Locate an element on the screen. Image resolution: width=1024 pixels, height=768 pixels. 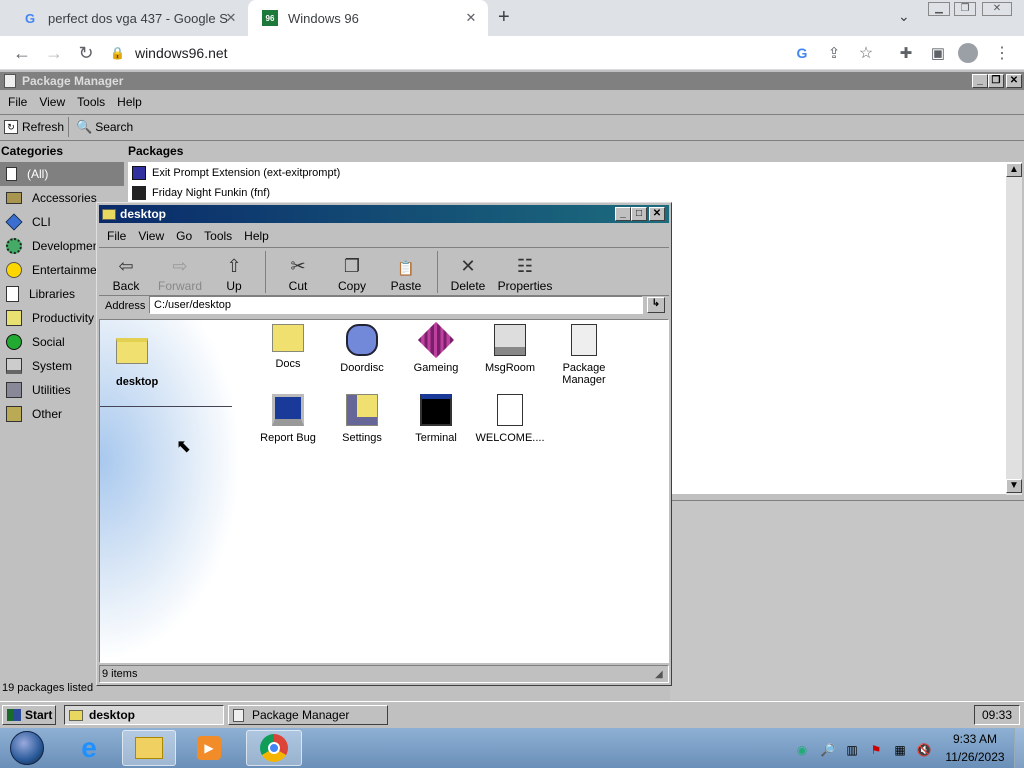
forward-button: ⇨ Forward is located at coordinates (180, 273).